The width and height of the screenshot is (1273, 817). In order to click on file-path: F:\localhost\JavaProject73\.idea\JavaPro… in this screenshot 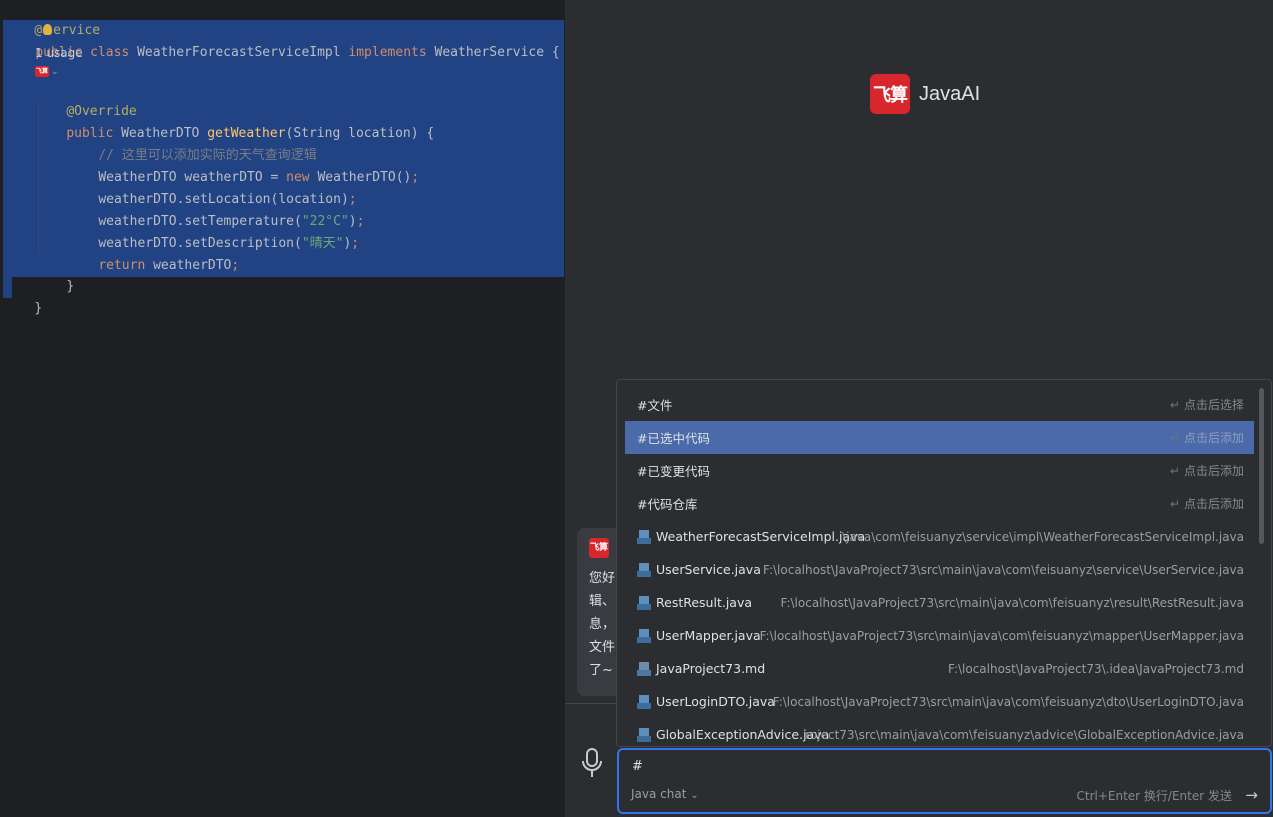, I will do `click(1095, 668)`.